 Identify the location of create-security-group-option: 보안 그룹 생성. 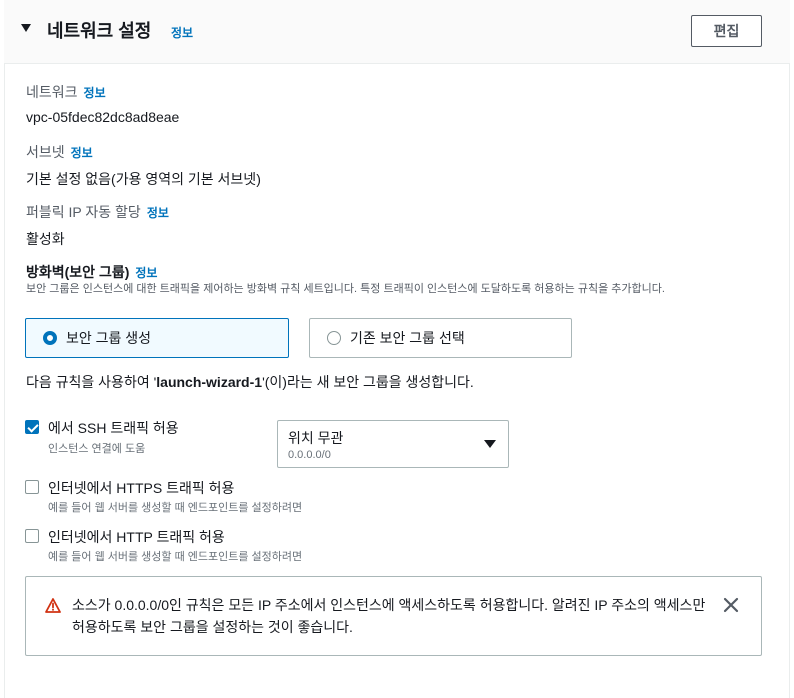
(157, 338).